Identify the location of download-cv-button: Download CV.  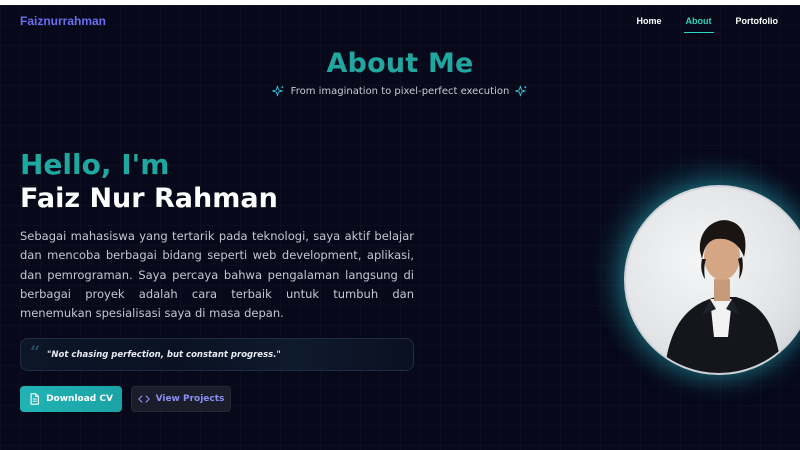
(71, 399).